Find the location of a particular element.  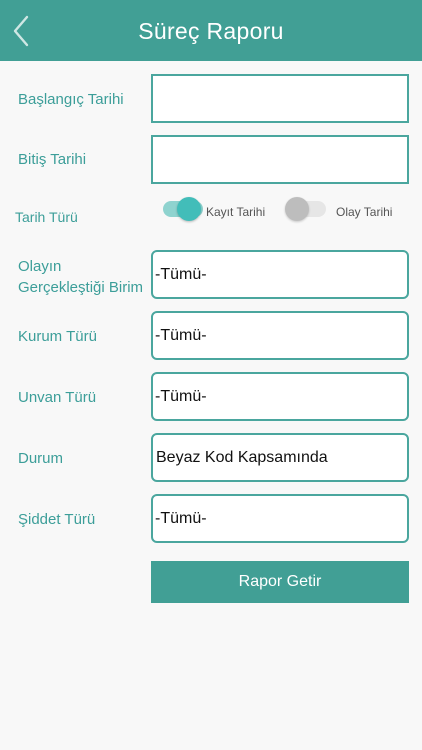

end-date-field is located at coordinates (280, 159).